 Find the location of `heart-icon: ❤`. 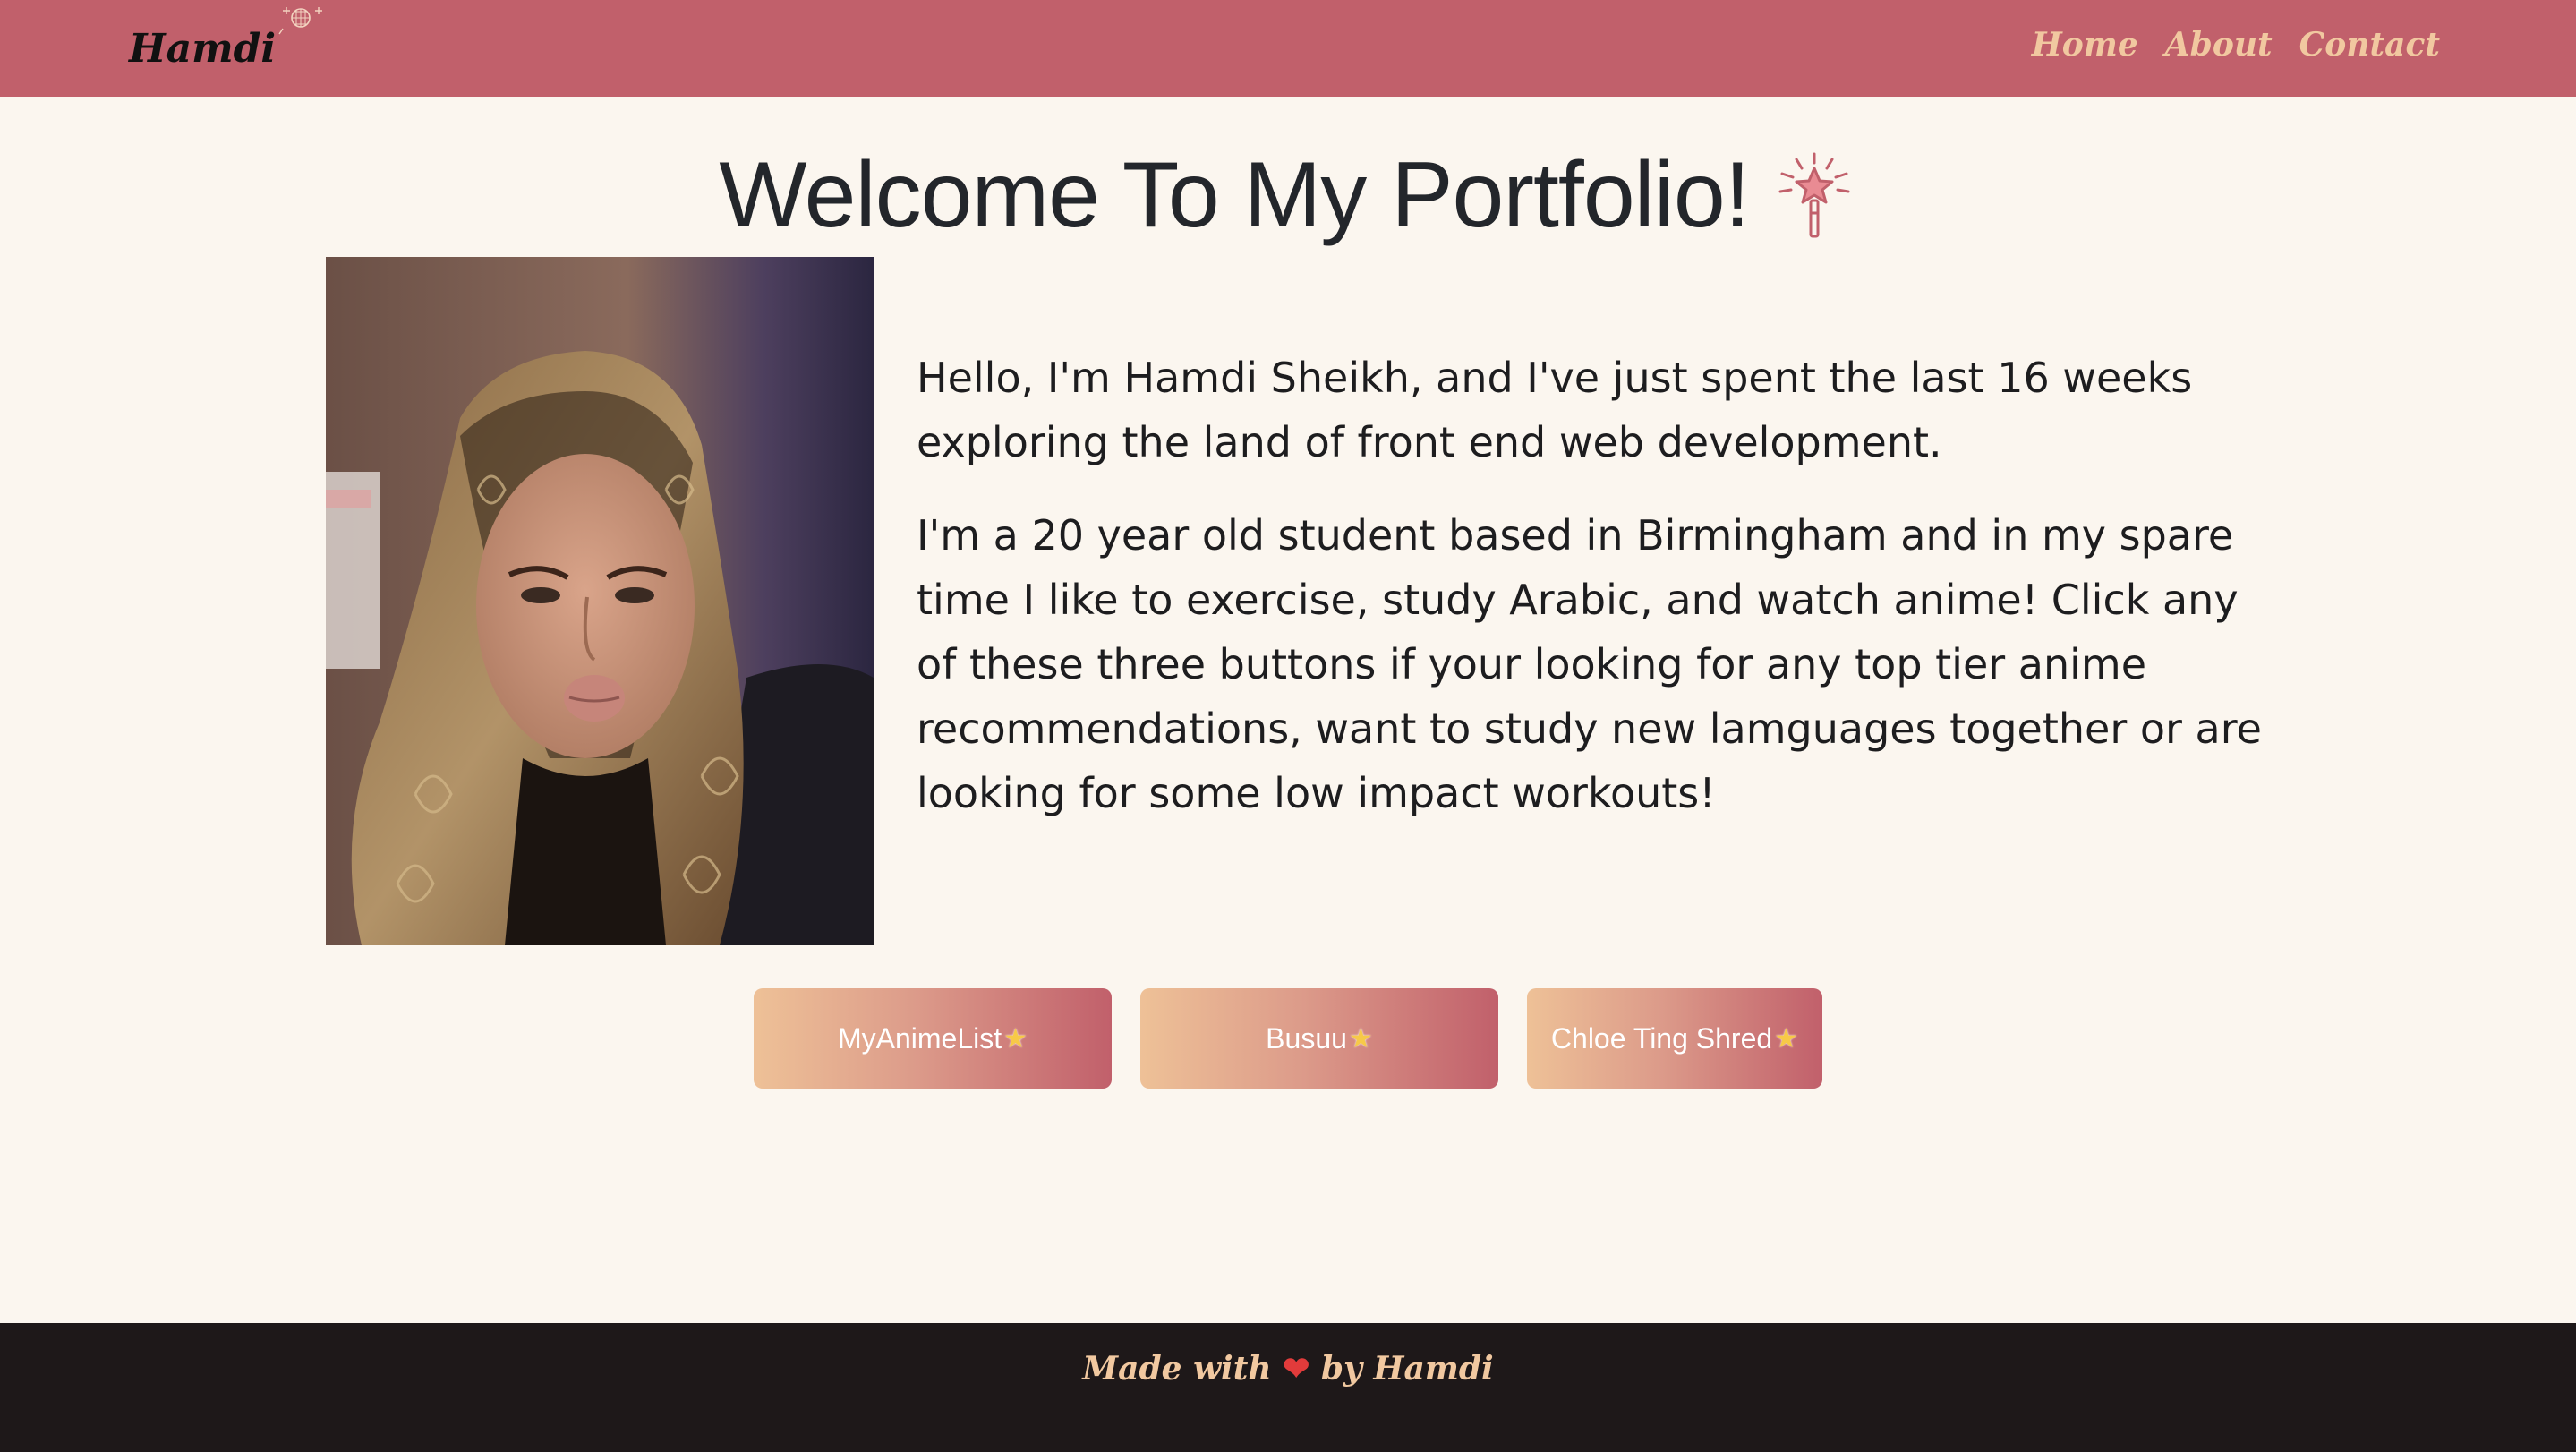

heart-icon: ❤ is located at coordinates (1296, 1369).